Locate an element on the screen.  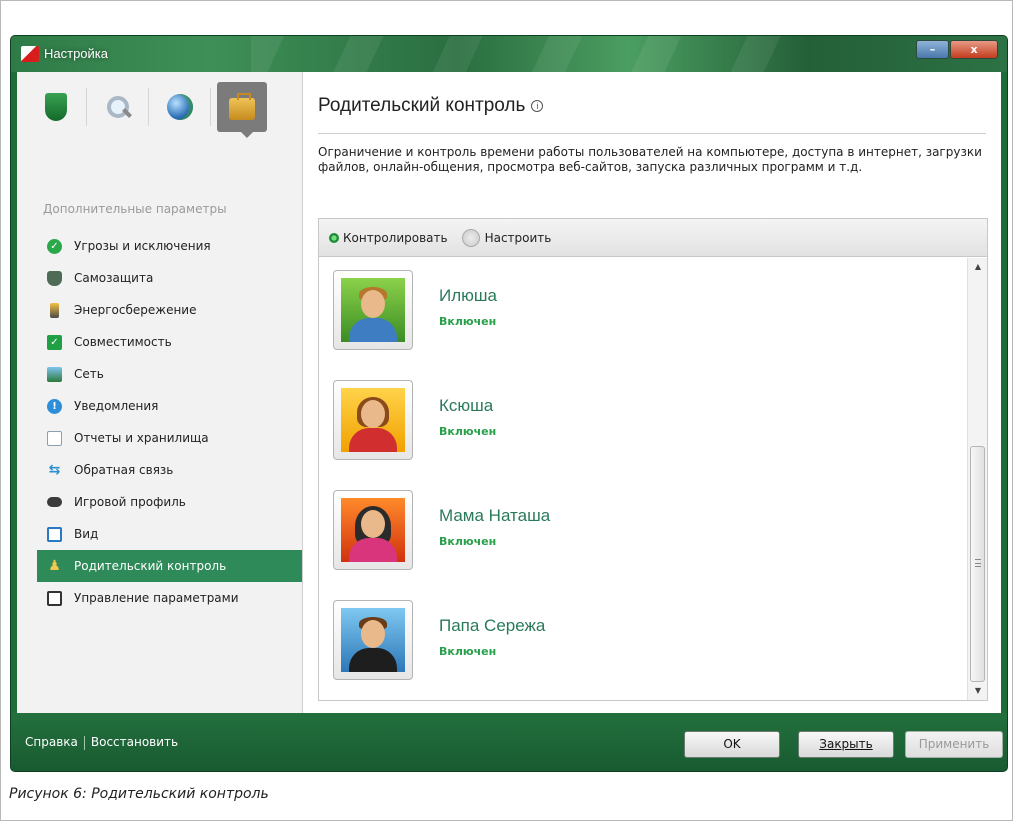
sidebar-item-network: Сеть is located at coordinates (169, 374).